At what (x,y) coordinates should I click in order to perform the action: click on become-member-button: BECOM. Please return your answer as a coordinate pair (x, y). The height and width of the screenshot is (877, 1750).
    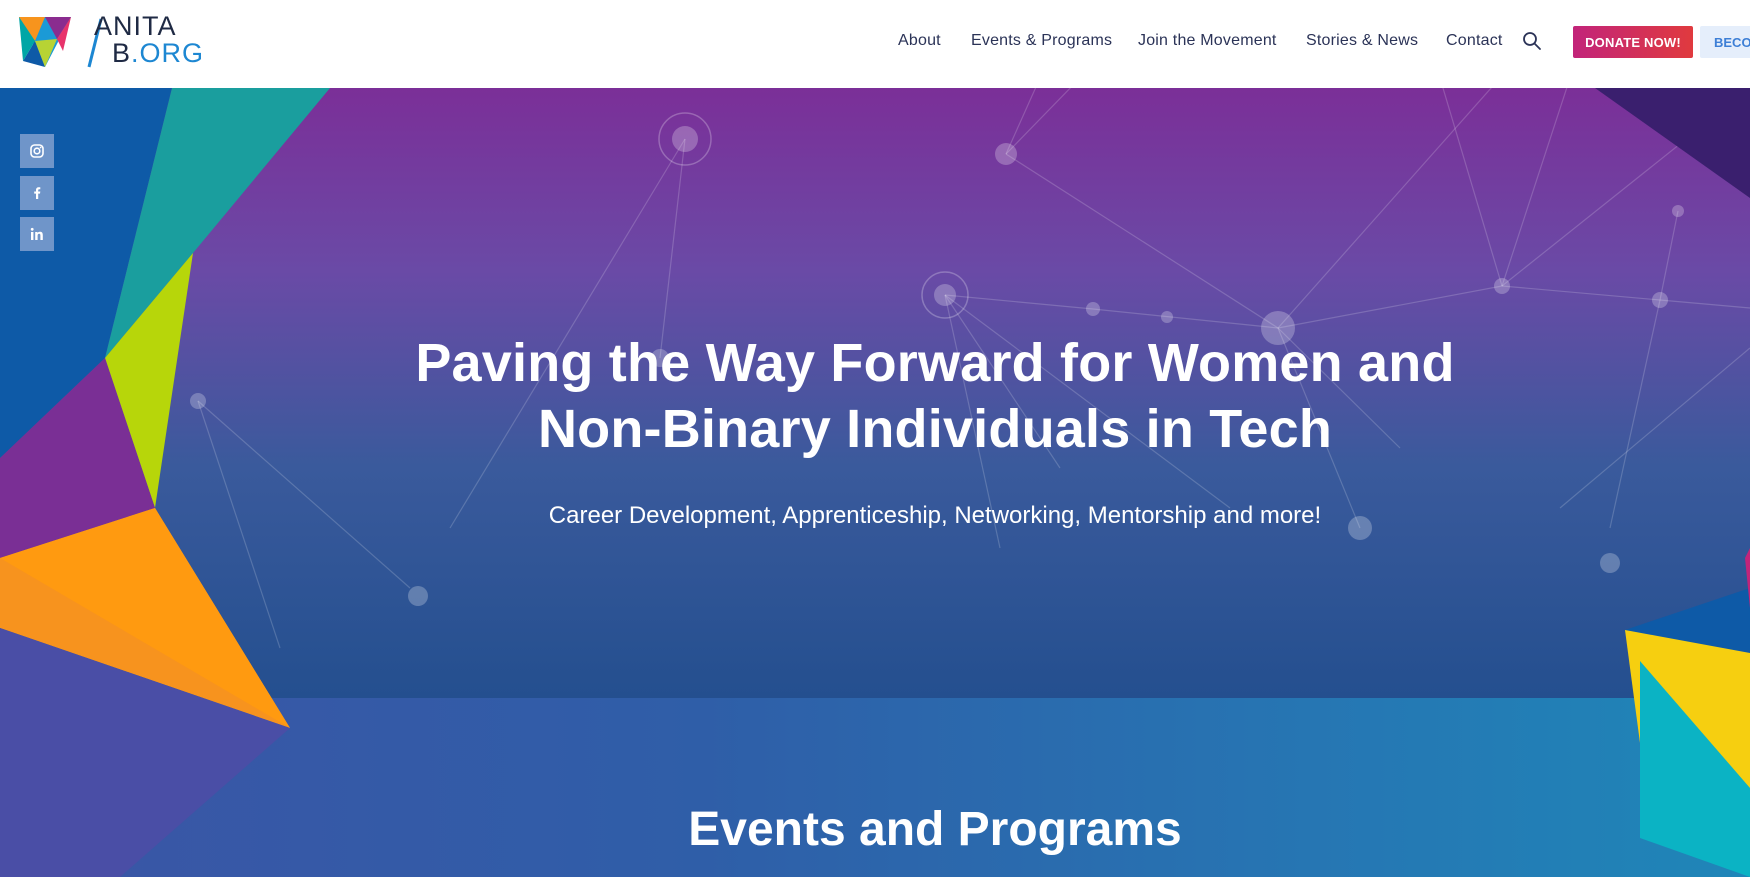
    Looking at the image, I should click on (1725, 42).